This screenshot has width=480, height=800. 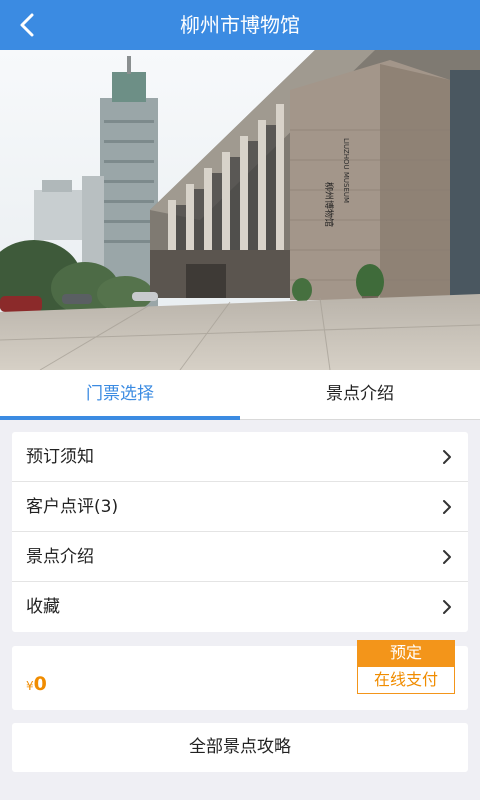 I want to click on app-header: 柳州市博物馆, so click(x=240, y=25).